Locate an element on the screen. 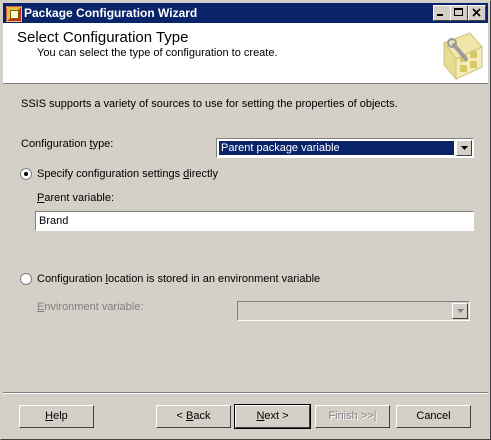 The height and width of the screenshot is (440, 491). minimize-icon is located at coordinates (440, 15).